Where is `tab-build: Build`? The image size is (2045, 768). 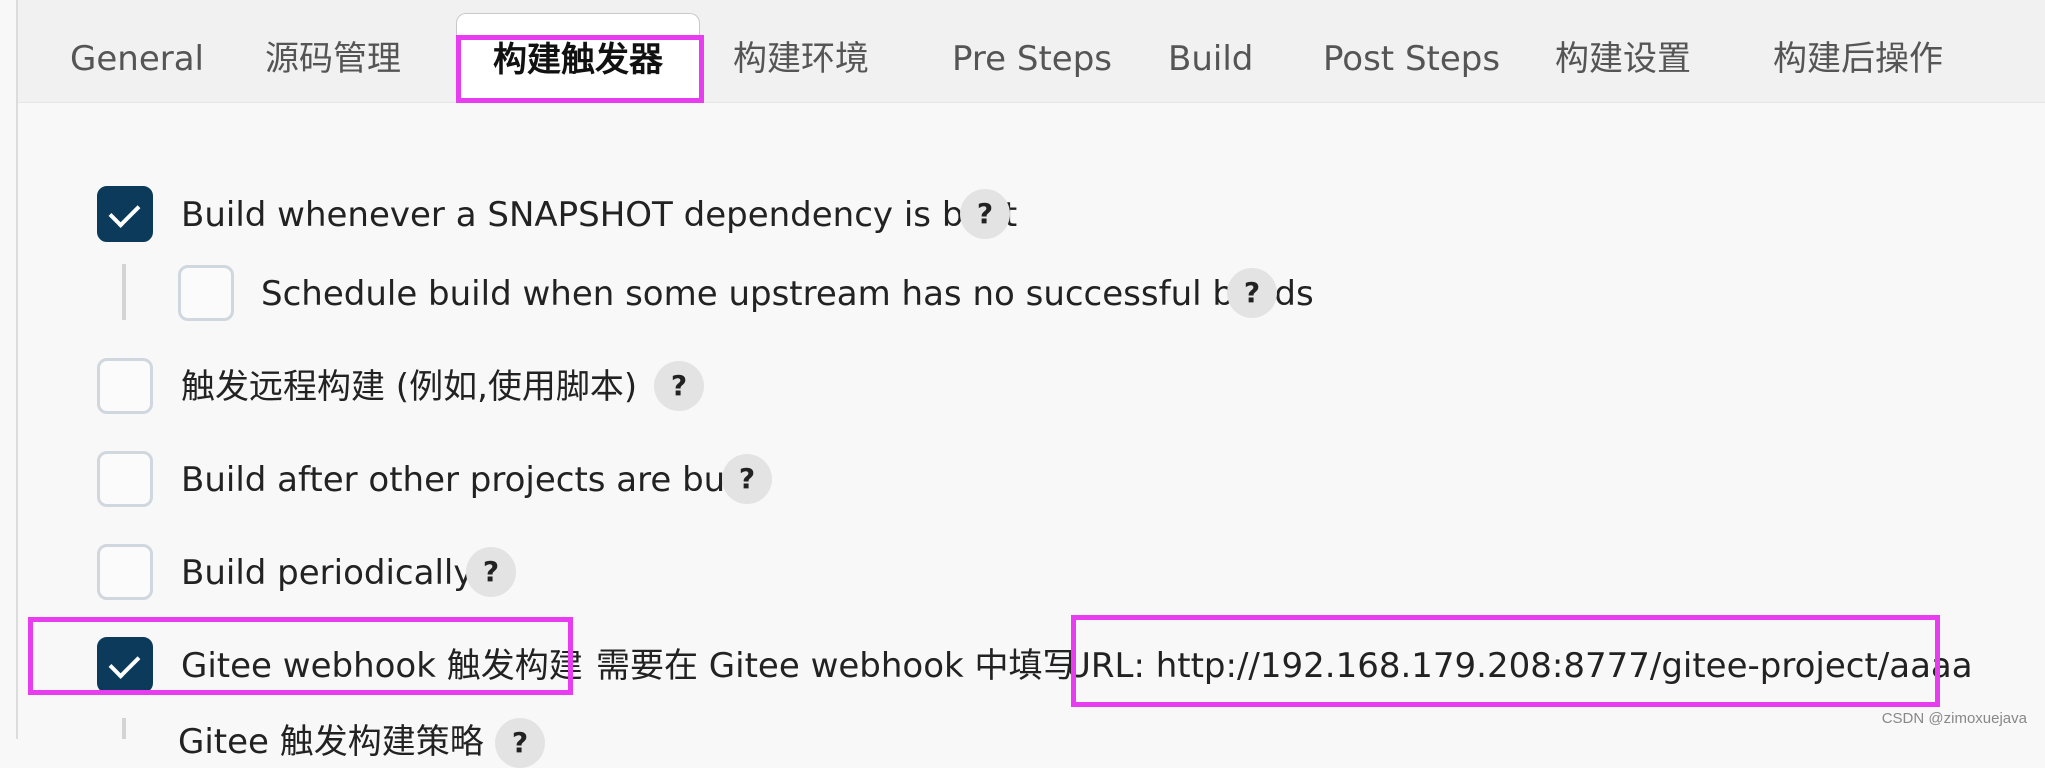 tab-build: Build is located at coordinates (1210, 51).